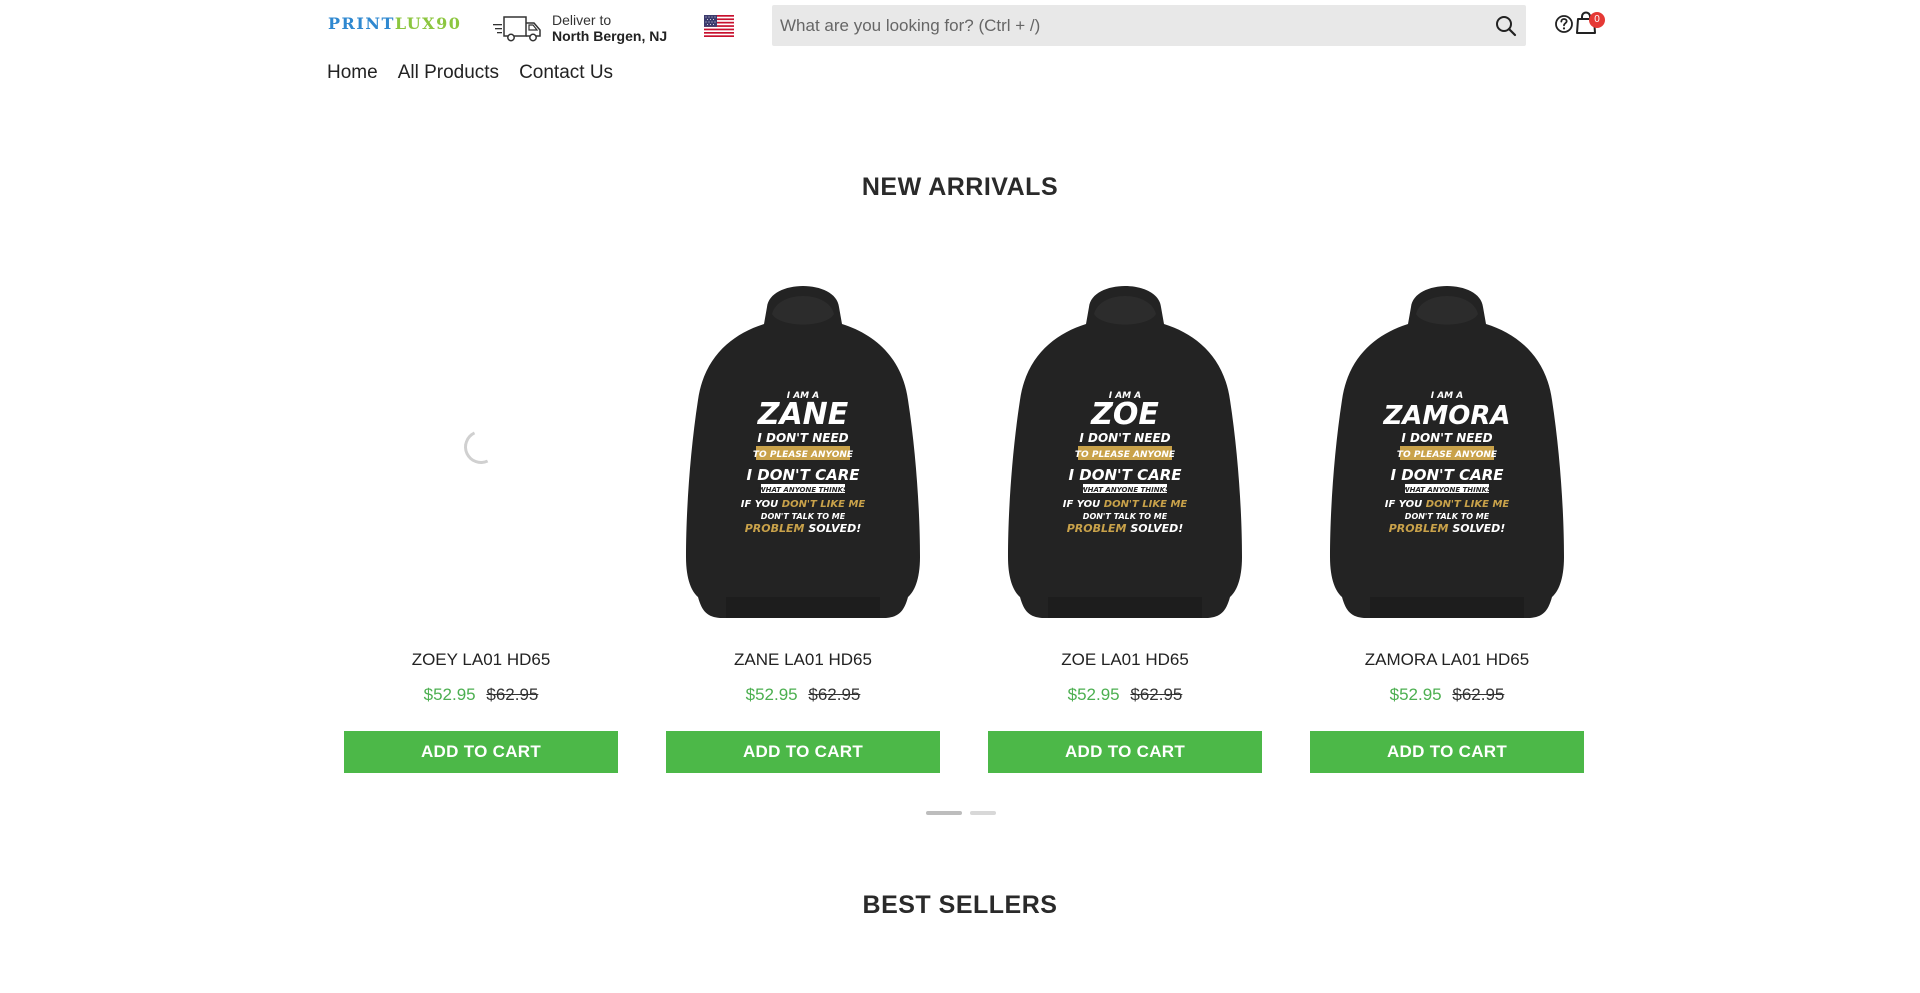  I want to click on search-button, so click(1506, 25).